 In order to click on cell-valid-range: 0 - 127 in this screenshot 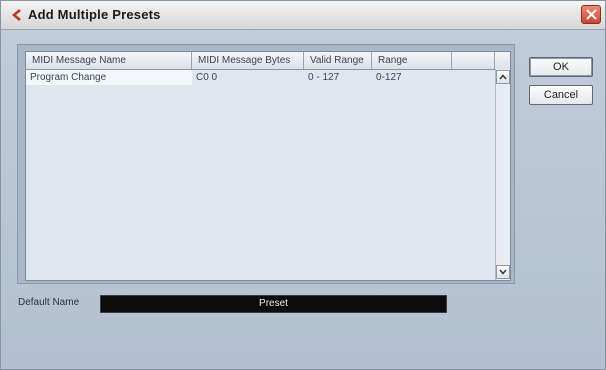, I will do `click(338, 77)`.